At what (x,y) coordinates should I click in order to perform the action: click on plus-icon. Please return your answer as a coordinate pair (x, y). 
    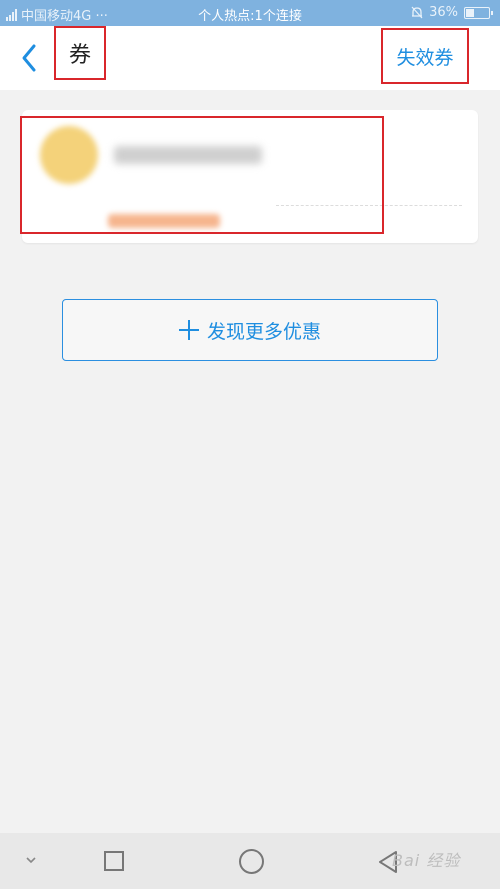
    Looking at the image, I should click on (188, 330).